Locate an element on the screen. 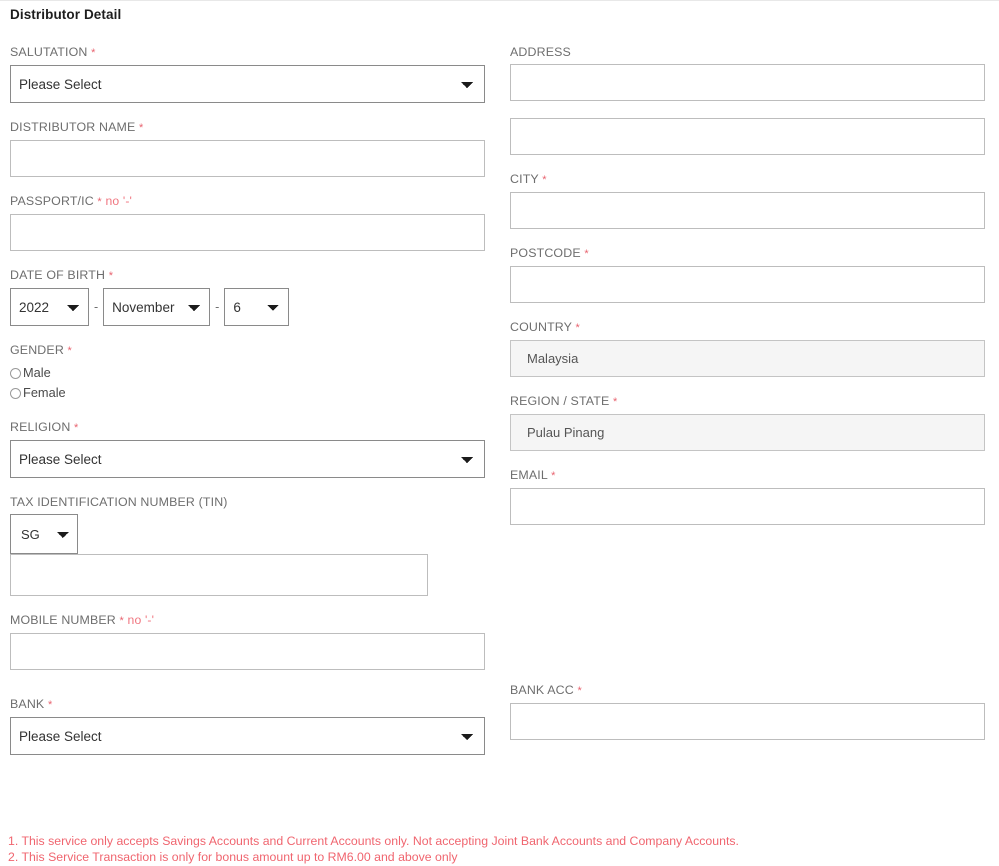 Image resolution: width=999 pixels, height=866 pixels. gender-option-male: Male is located at coordinates (247, 373).